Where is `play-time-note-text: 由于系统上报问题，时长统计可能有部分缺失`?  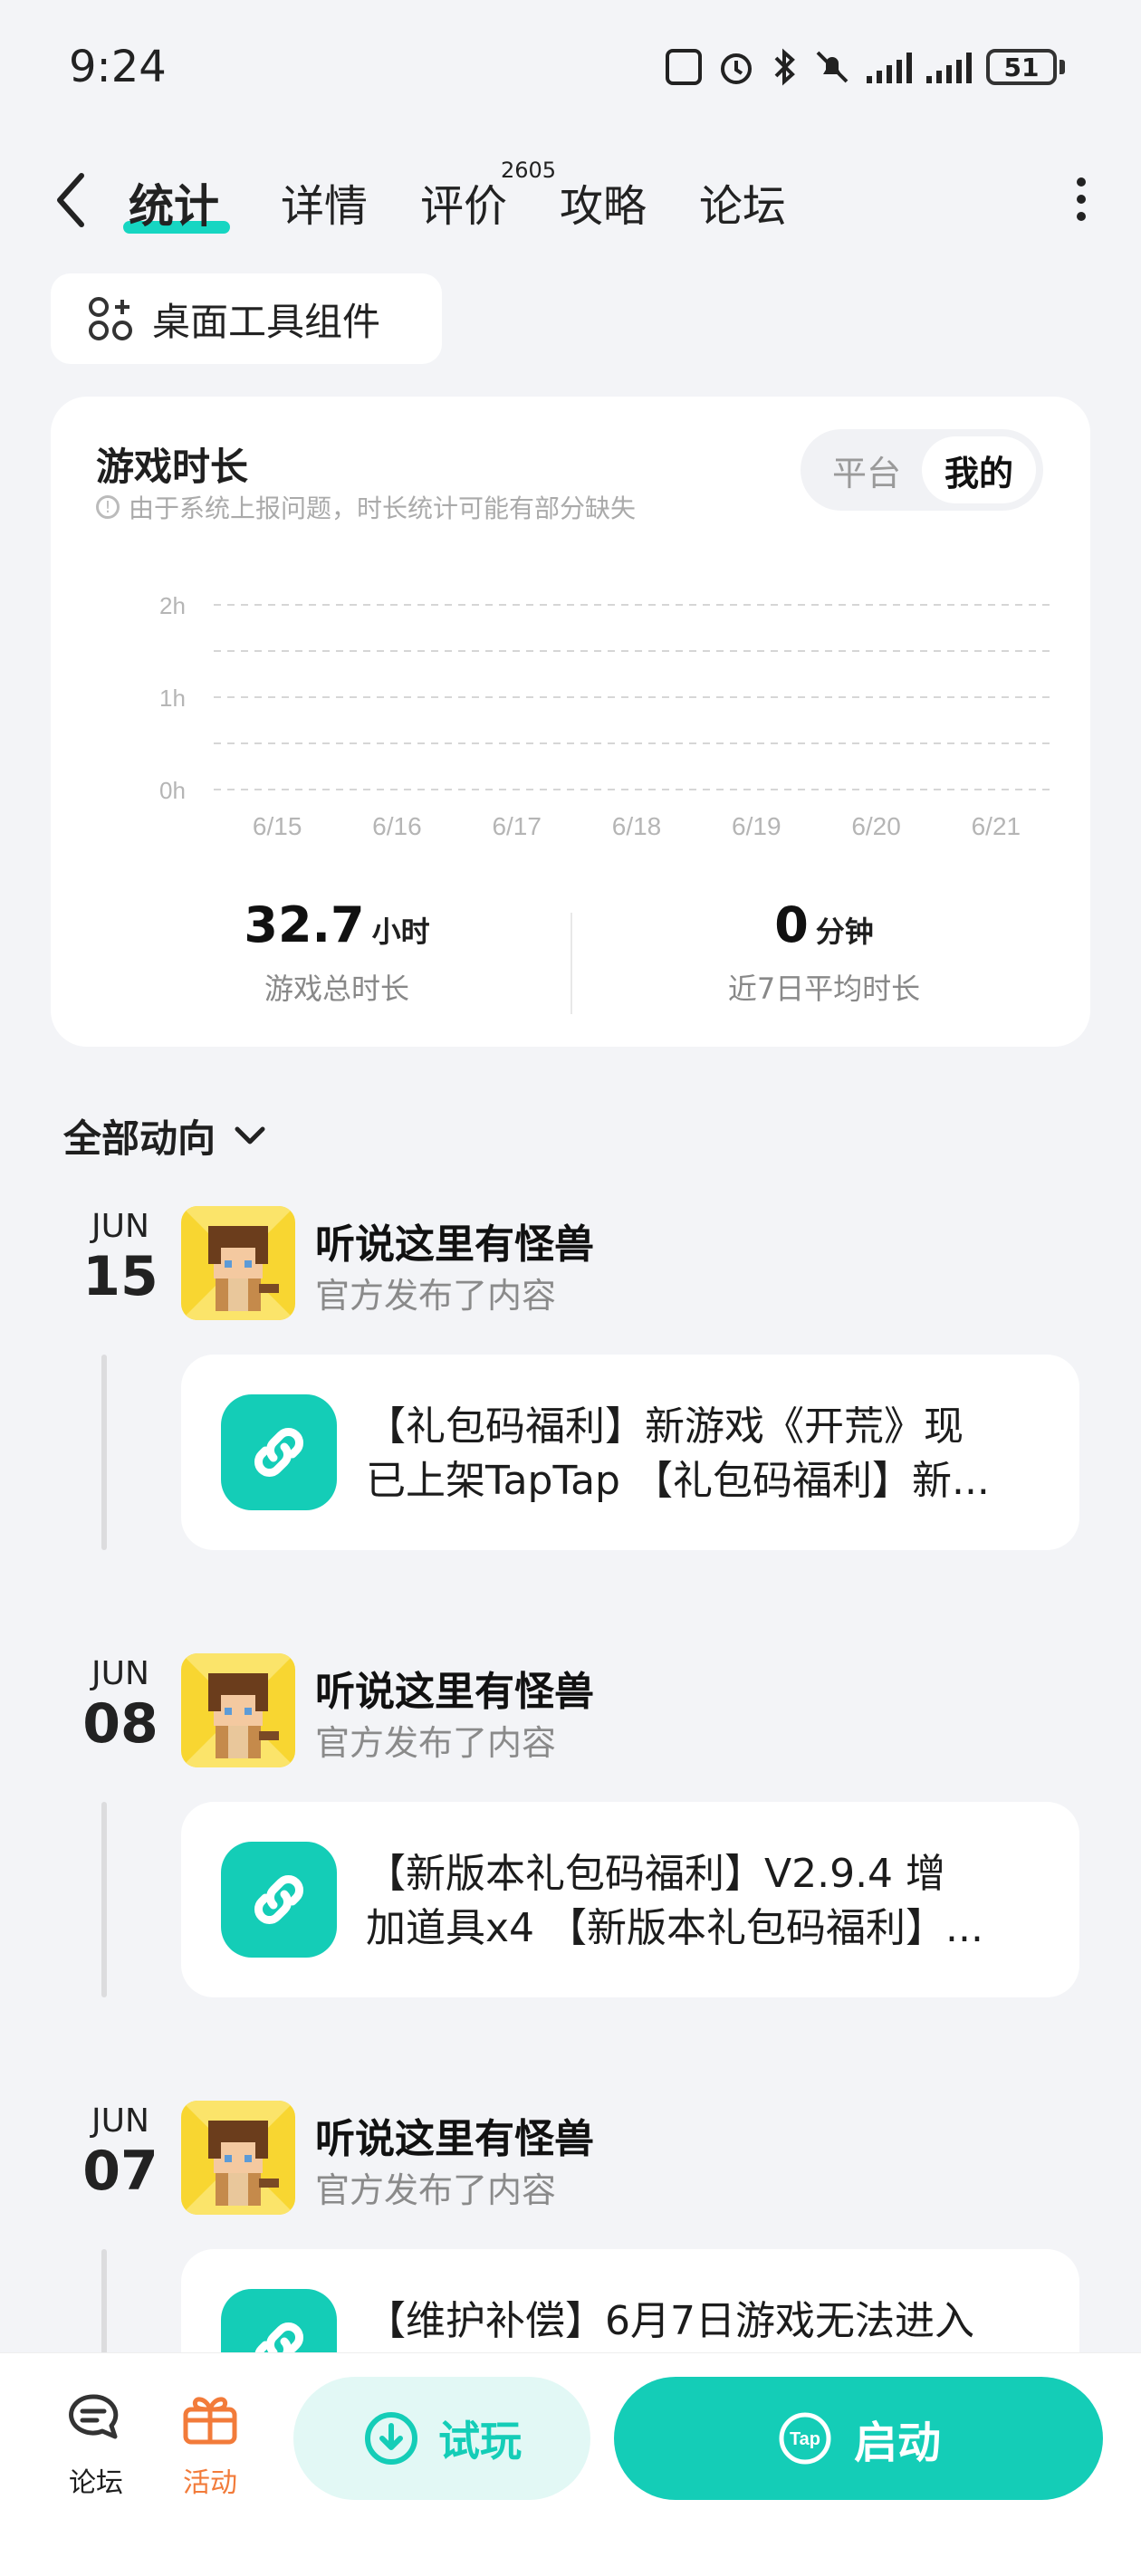
play-time-note-text: 由于系统上报问题，时长统计可能有部分缺失 is located at coordinates (383, 508).